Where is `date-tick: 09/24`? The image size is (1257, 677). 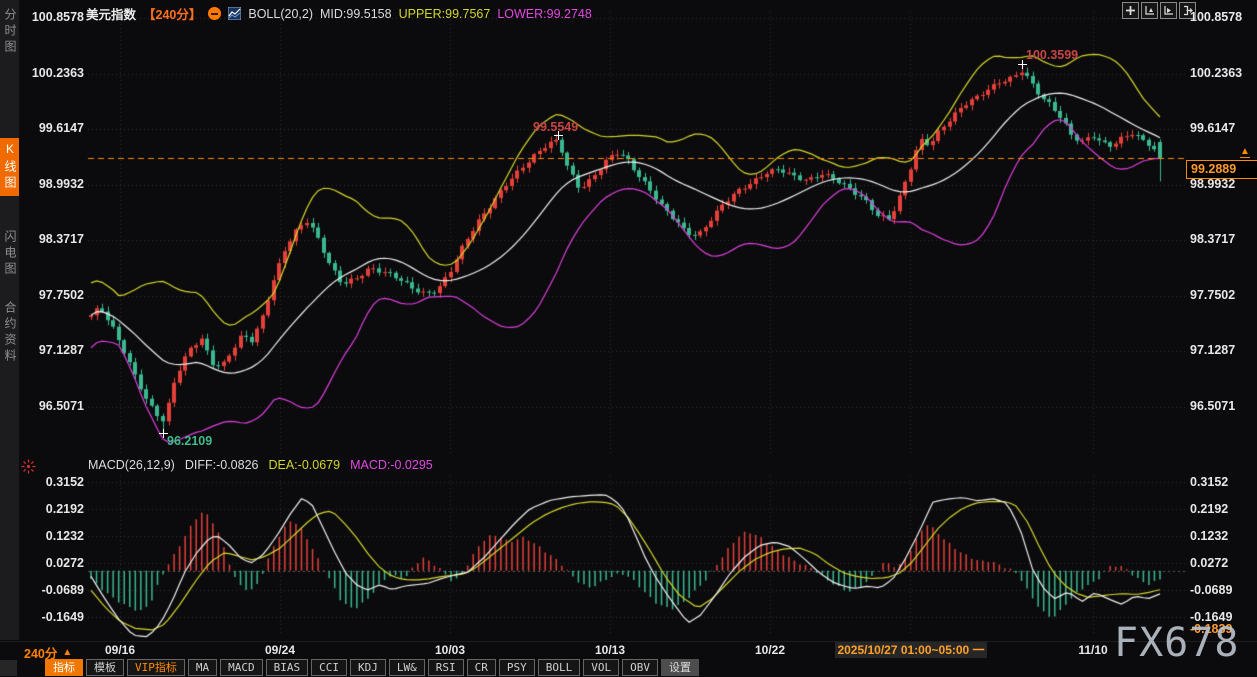 date-tick: 09/24 is located at coordinates (280, 650).